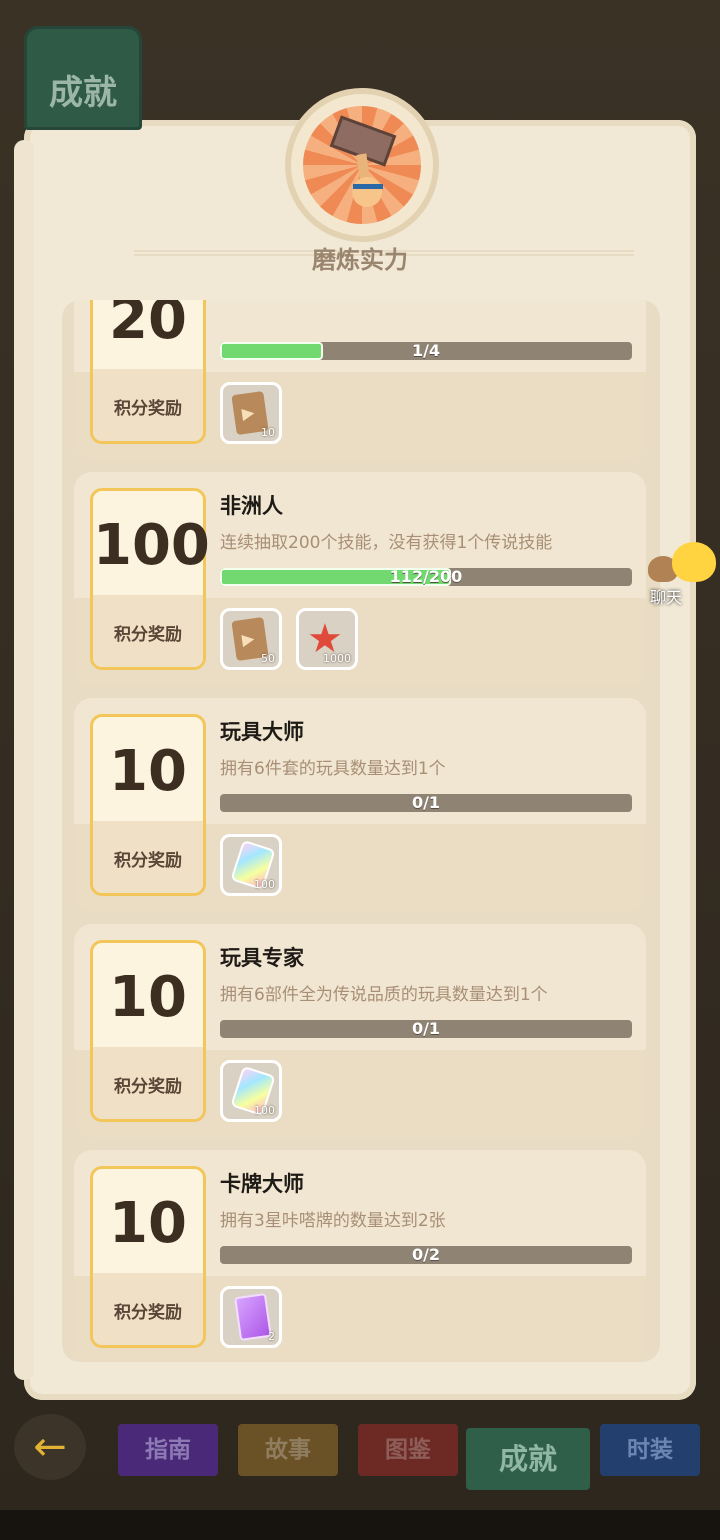 Image resolution: width=720 pixels, height=1540 pixels. I want to click on tab-story: 故事, so click(288, 1450).